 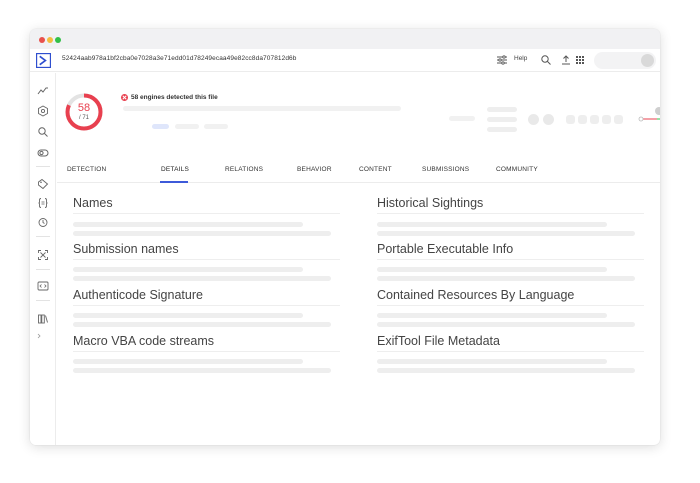 What do you see at coordinates (43, 153) in the screenshot?
I see `toggle-icon` at bounding box center [43, 153].